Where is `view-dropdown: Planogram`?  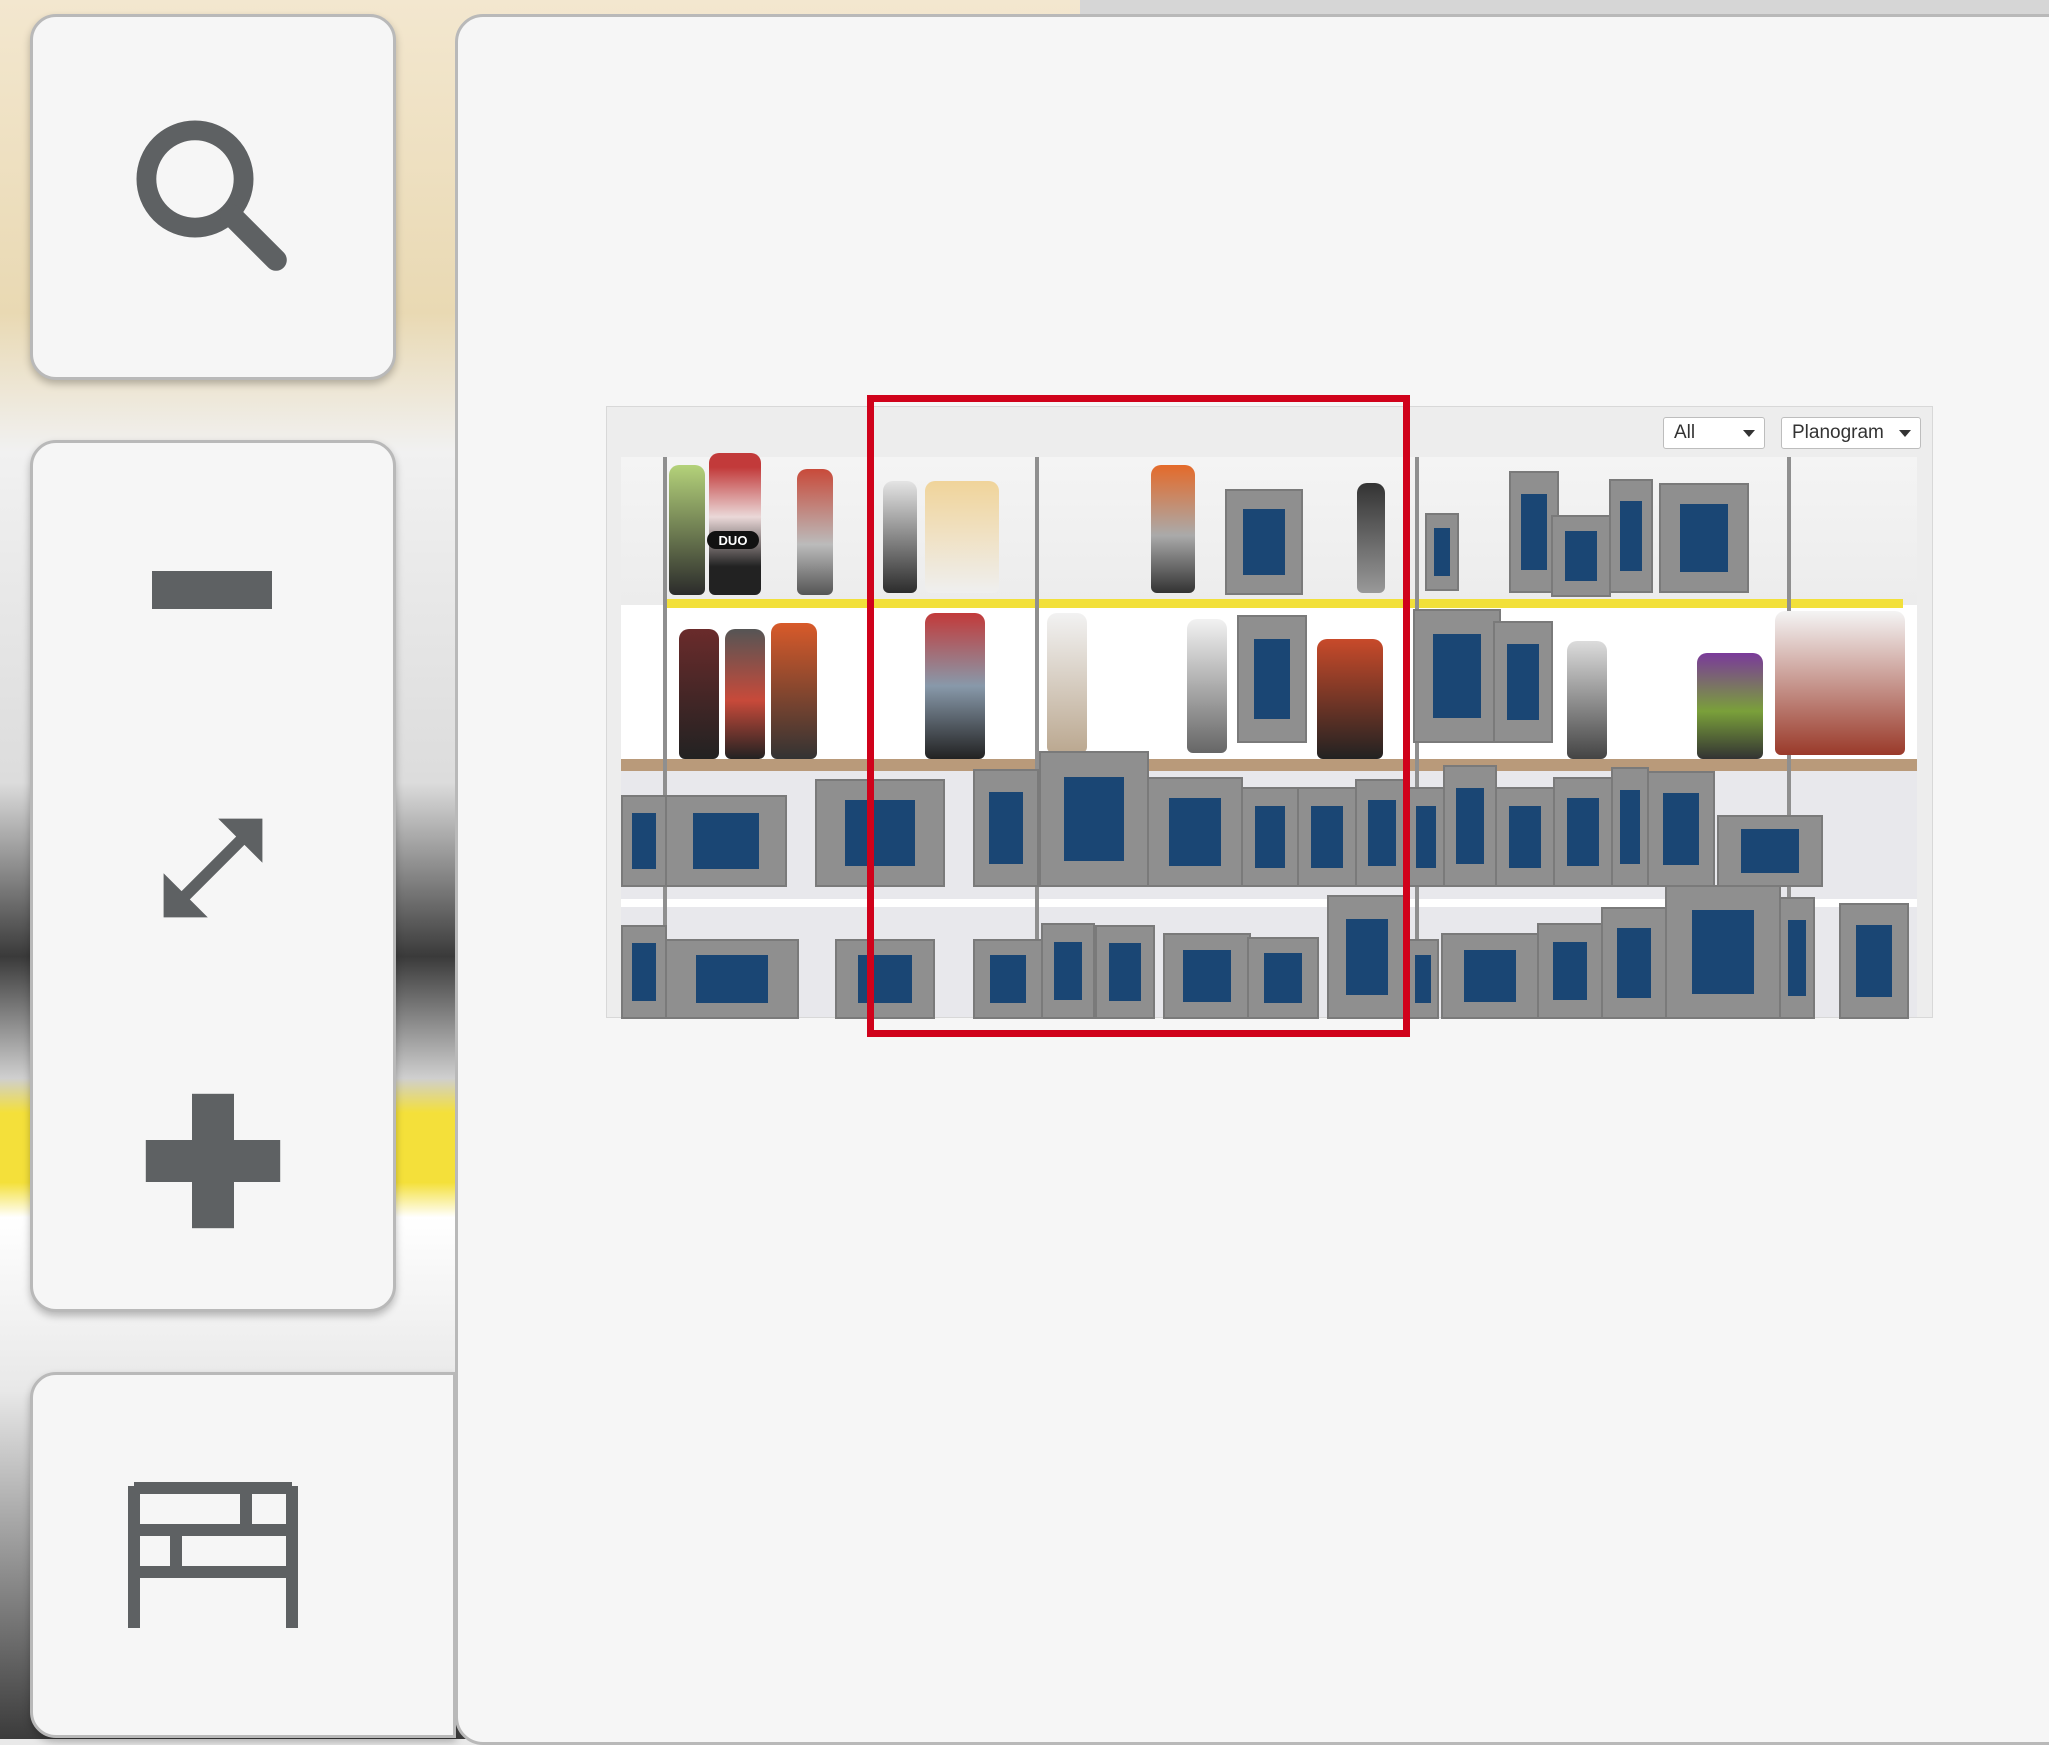 view-dropdown: Planogram is located at coordinates (1851, 433).